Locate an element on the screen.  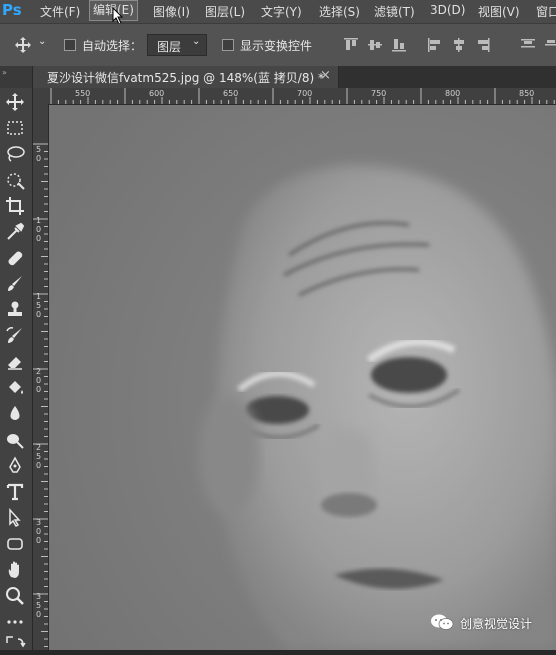
move-tool-icon is located at coordinates (23, 45).